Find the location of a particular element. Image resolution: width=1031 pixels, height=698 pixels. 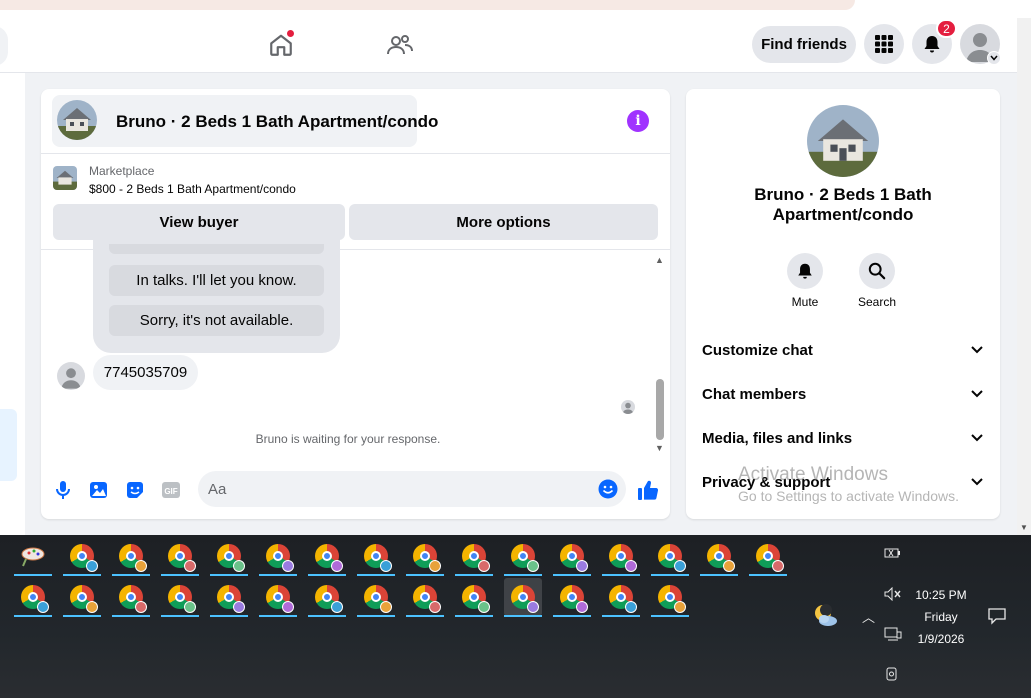

chat-info-icon: i is located at coordinates (638, 121).